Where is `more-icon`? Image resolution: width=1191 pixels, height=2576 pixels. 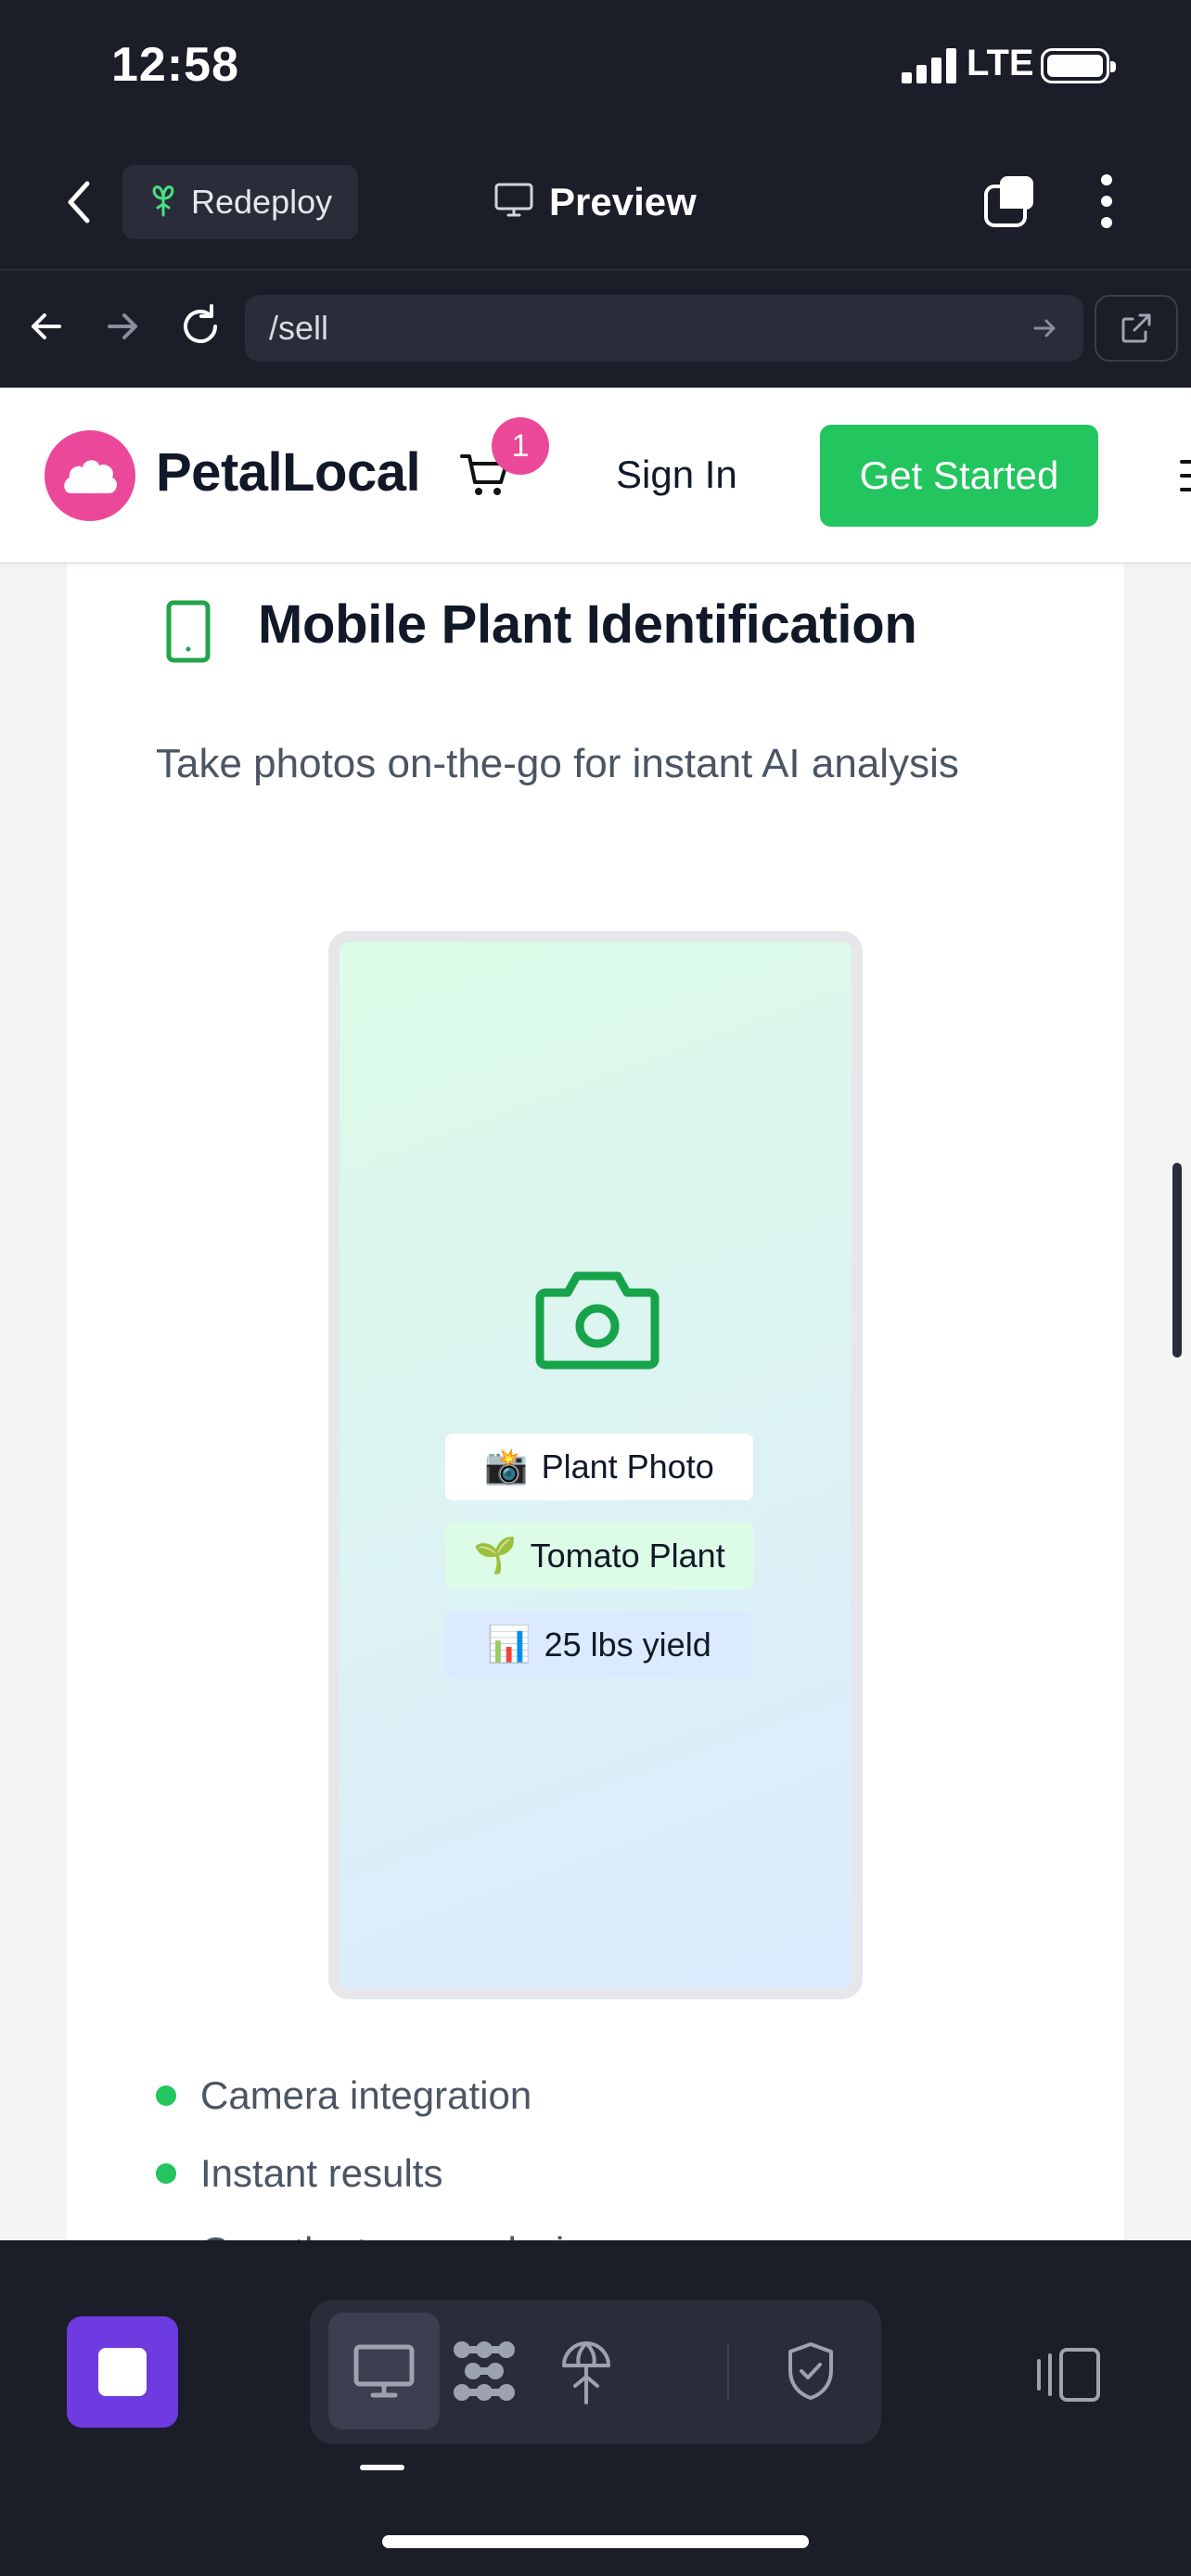
more-icon is located at coordinates (1107, 201).